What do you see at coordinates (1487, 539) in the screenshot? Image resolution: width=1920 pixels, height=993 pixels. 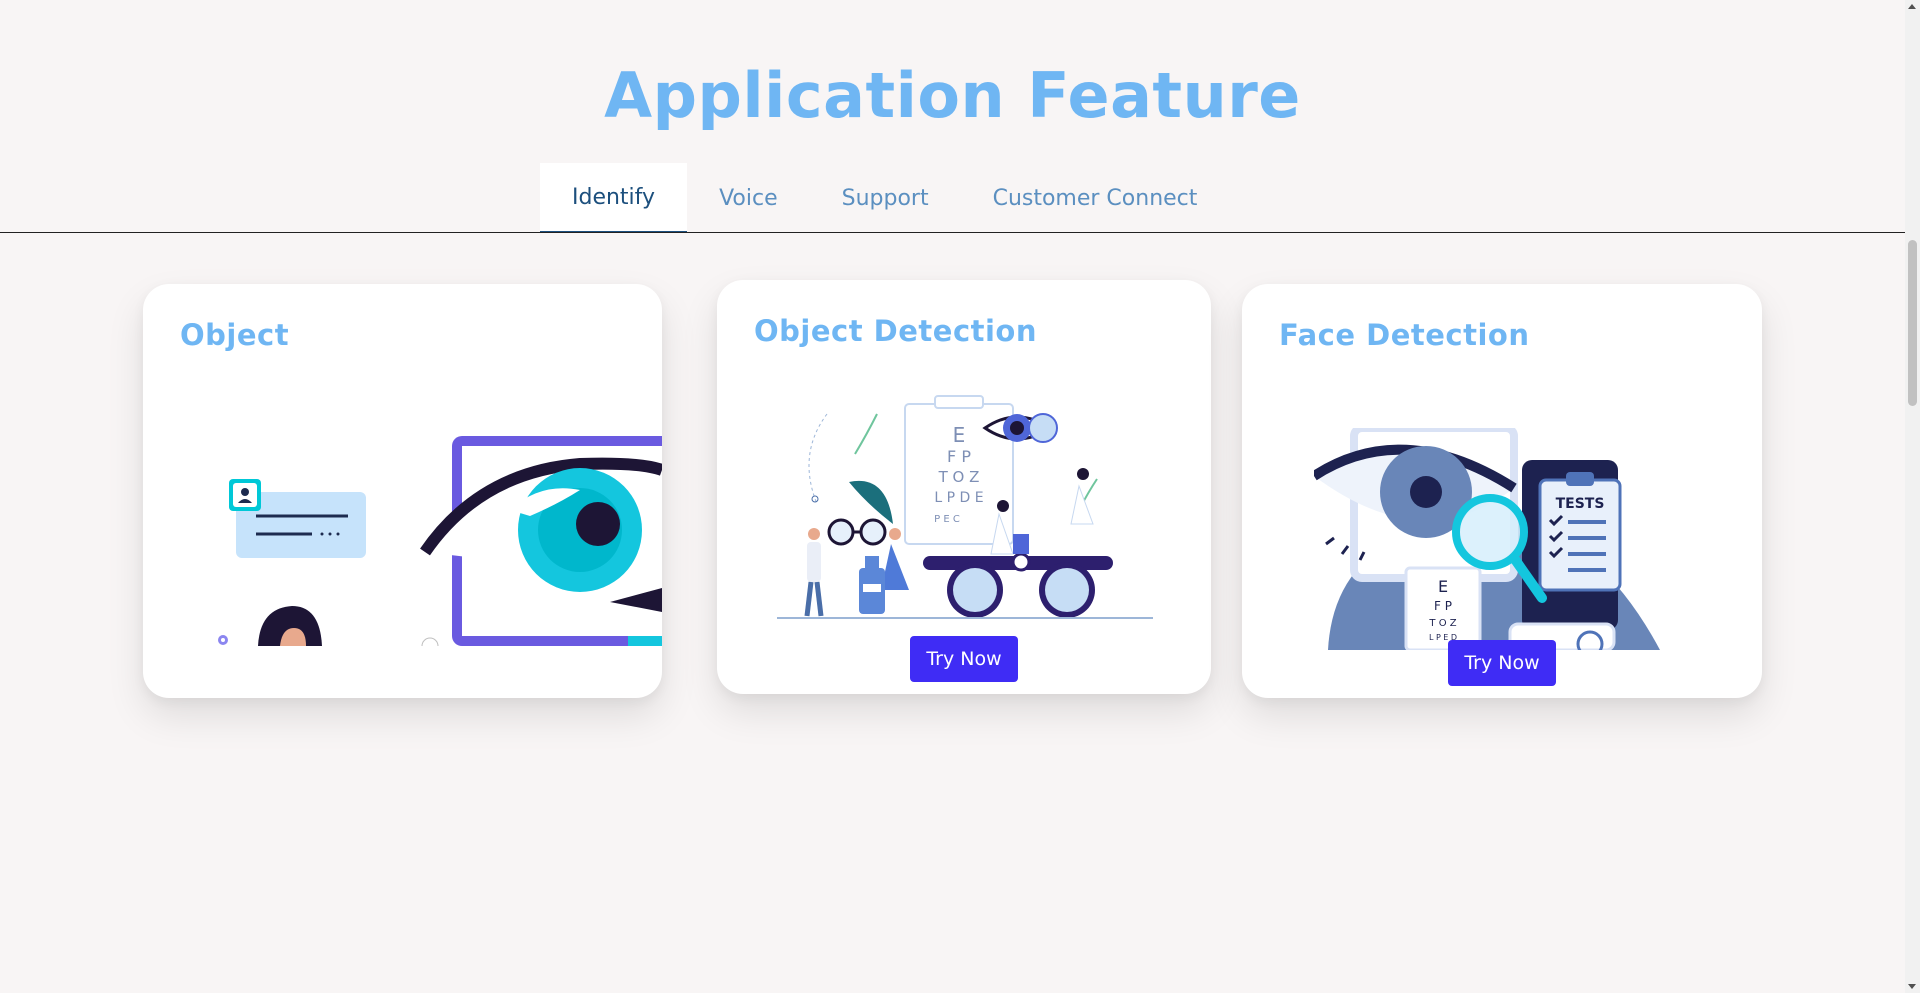 I see `eye-test-magnifier-illustration: TESTS E F P T O Z L P E D` at bounding box center [1487, 539].